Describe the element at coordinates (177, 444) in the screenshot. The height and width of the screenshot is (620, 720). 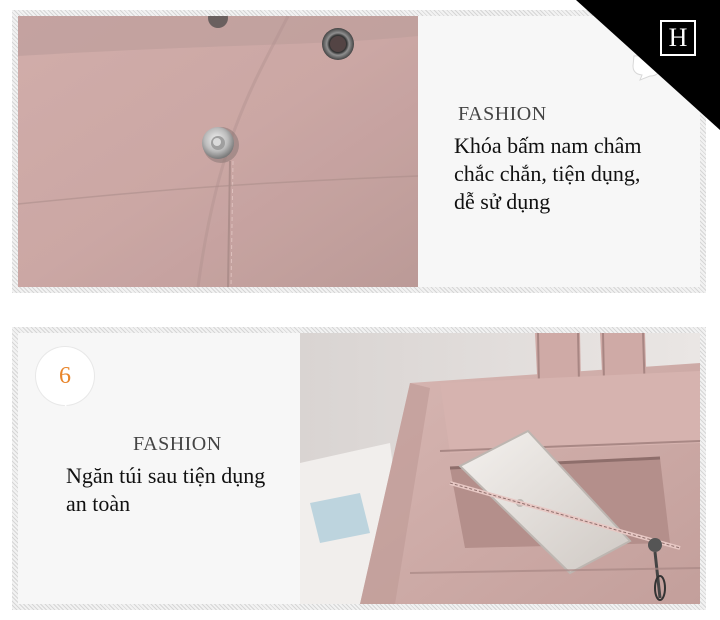
I see `fashion-label: FASHION` at that location.